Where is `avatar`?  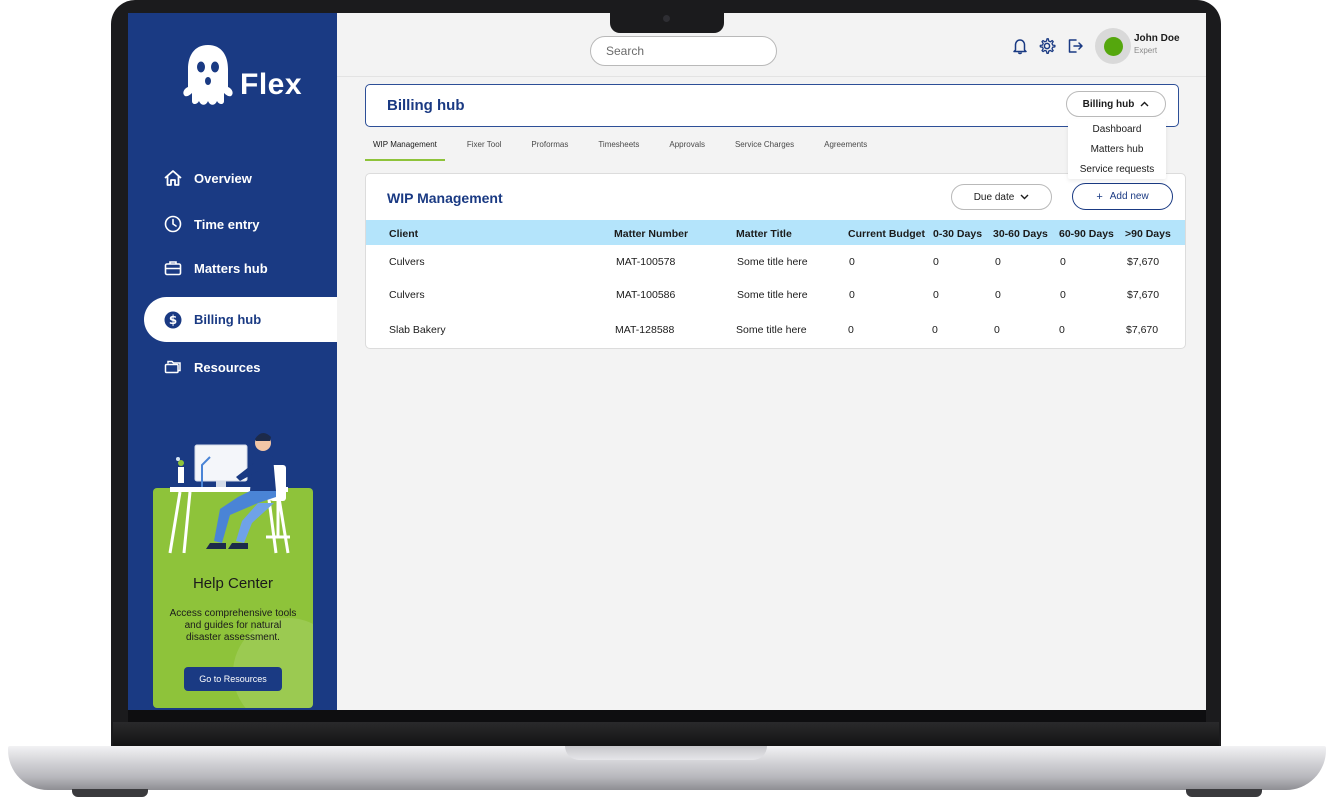 avatar is located at coordinates (1113, 46).